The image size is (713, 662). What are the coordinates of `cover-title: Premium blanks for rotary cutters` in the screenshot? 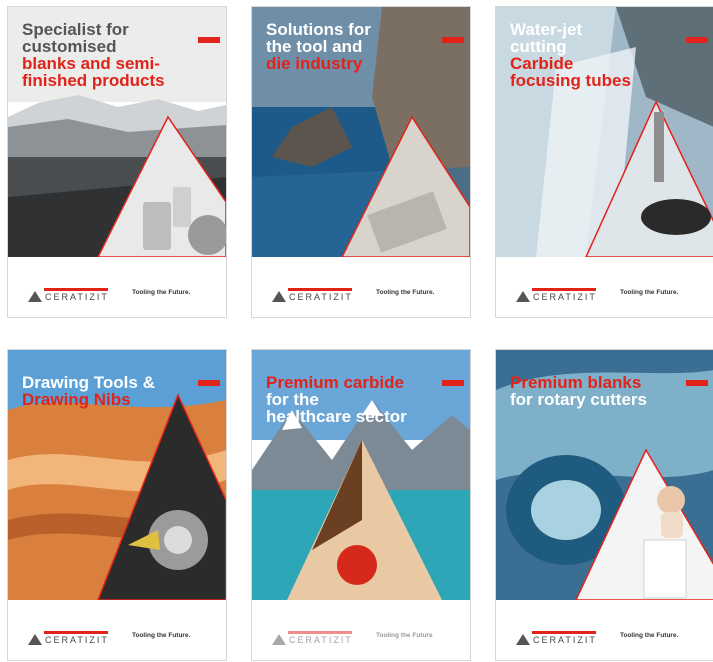 It's located at (602, 391).